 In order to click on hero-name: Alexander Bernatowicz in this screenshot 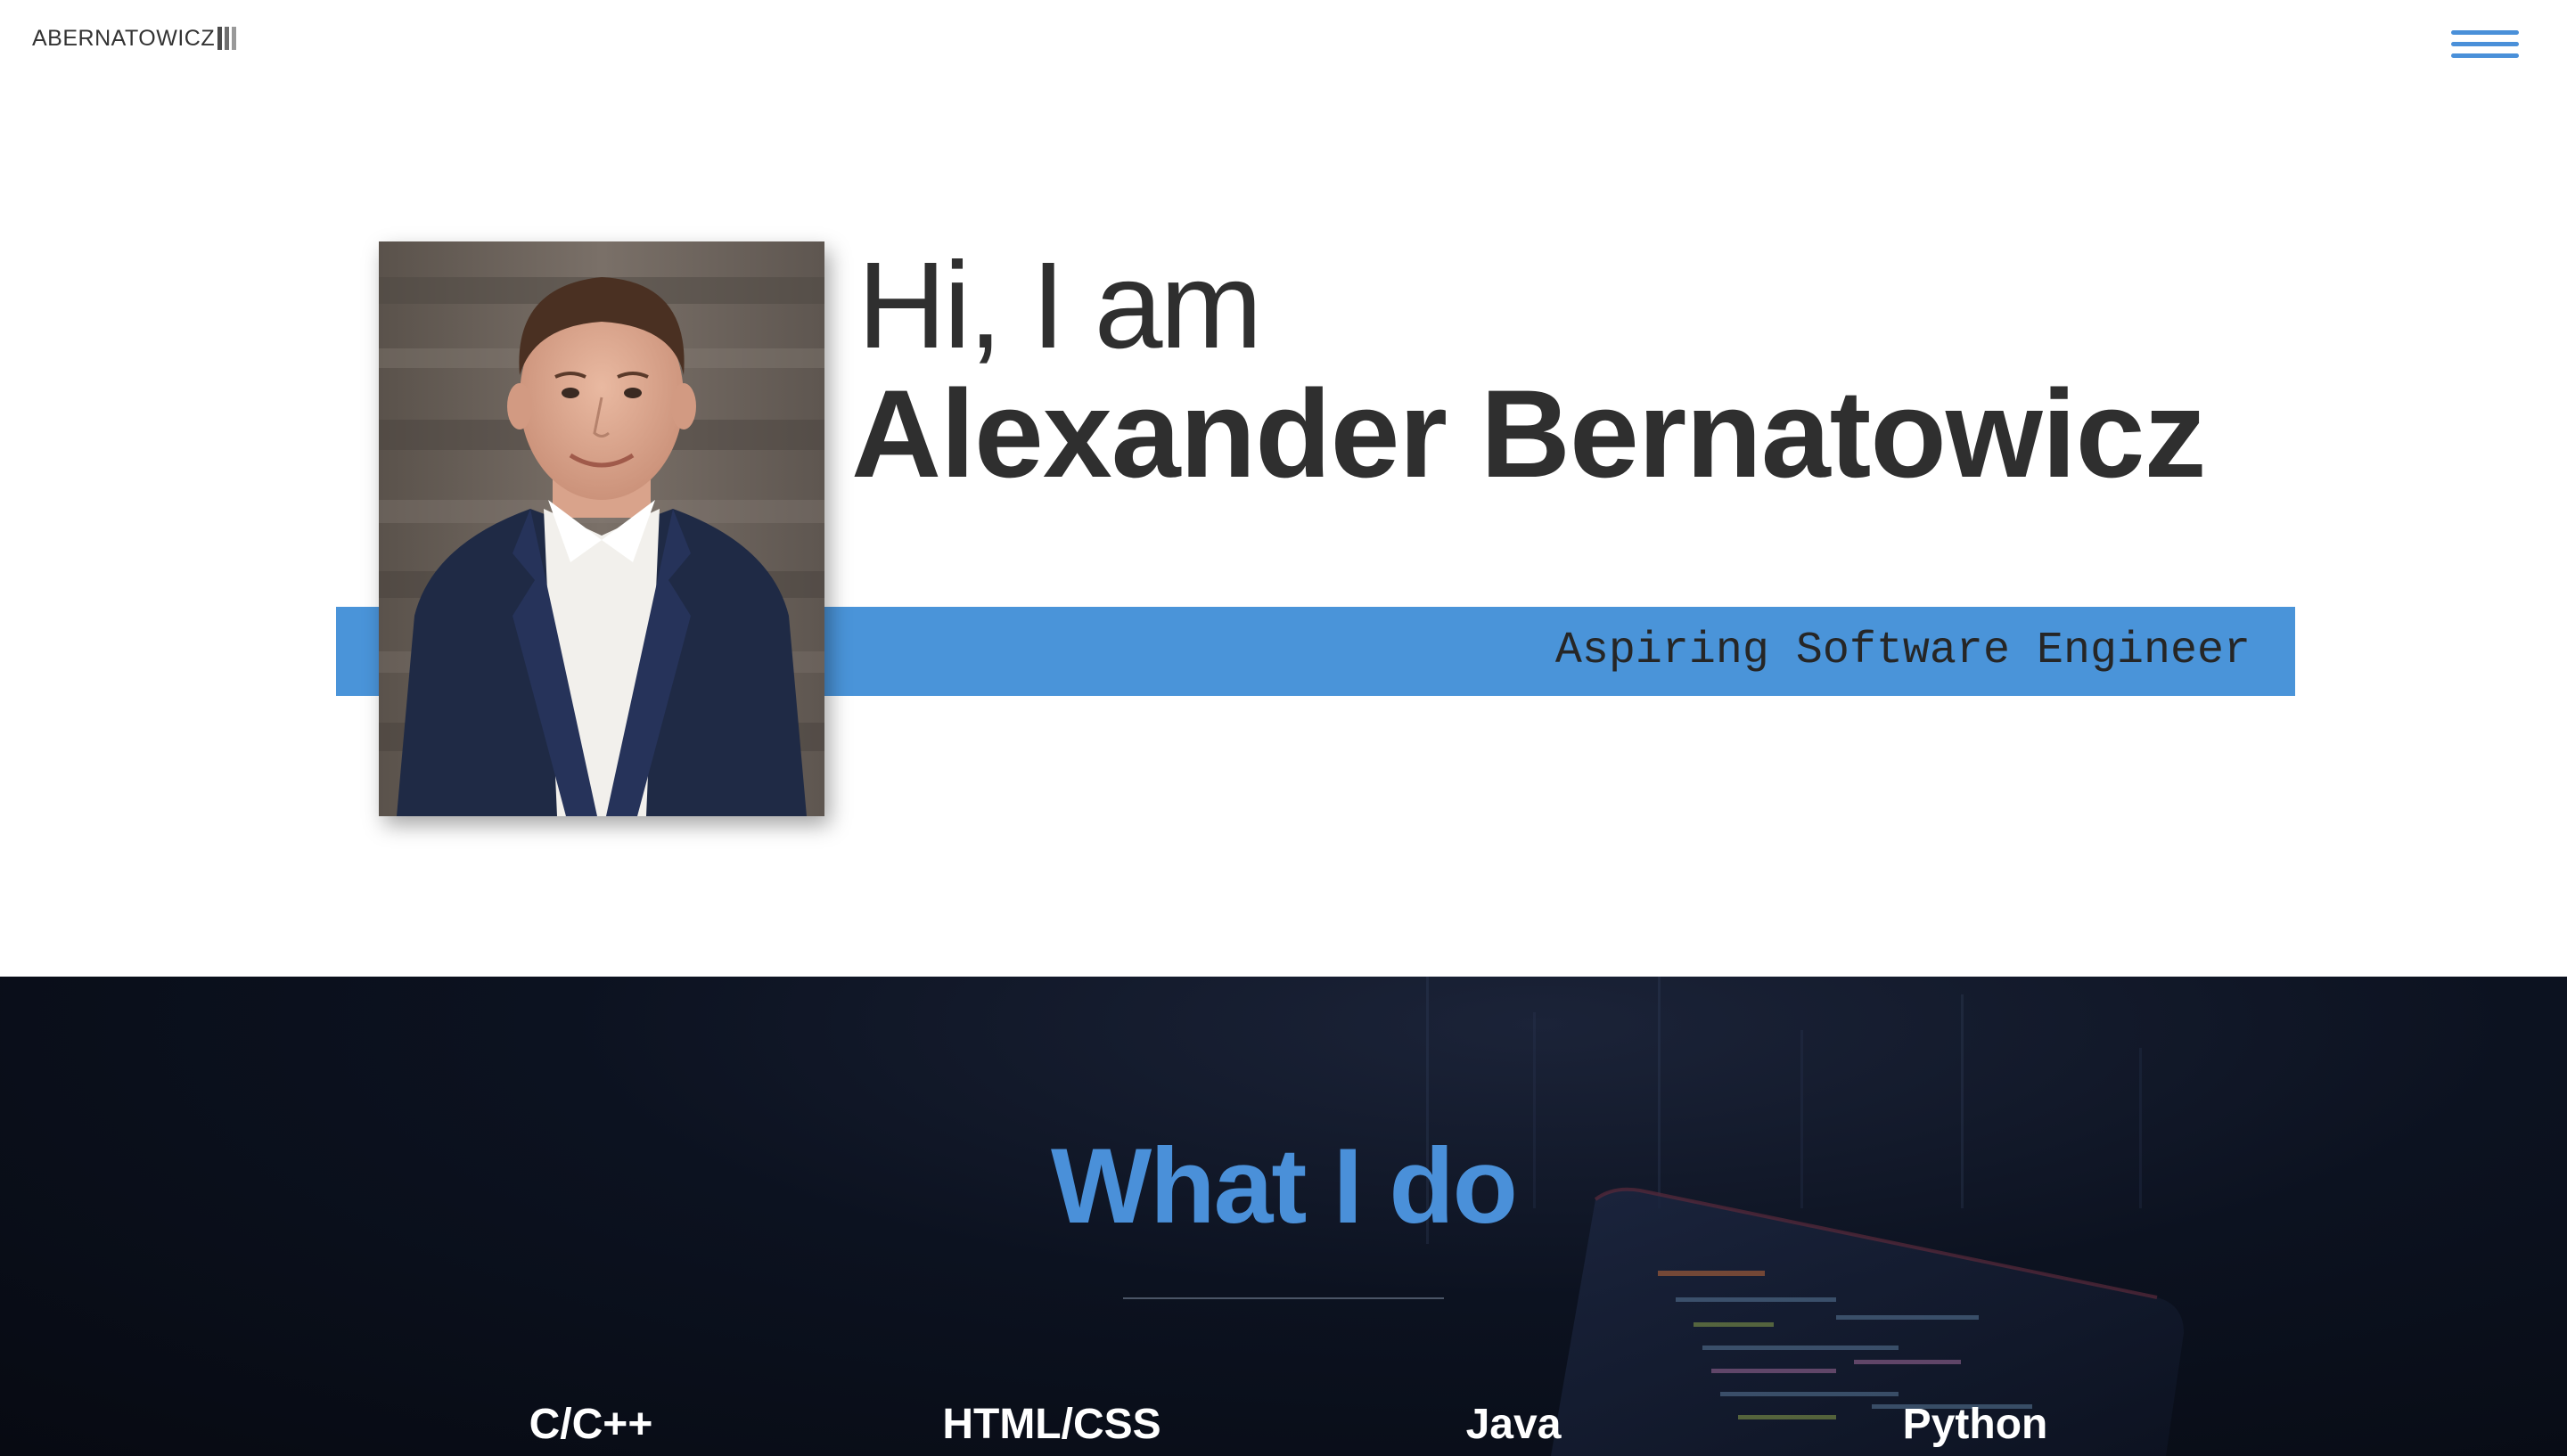, I will do `click(1528, 433)`.